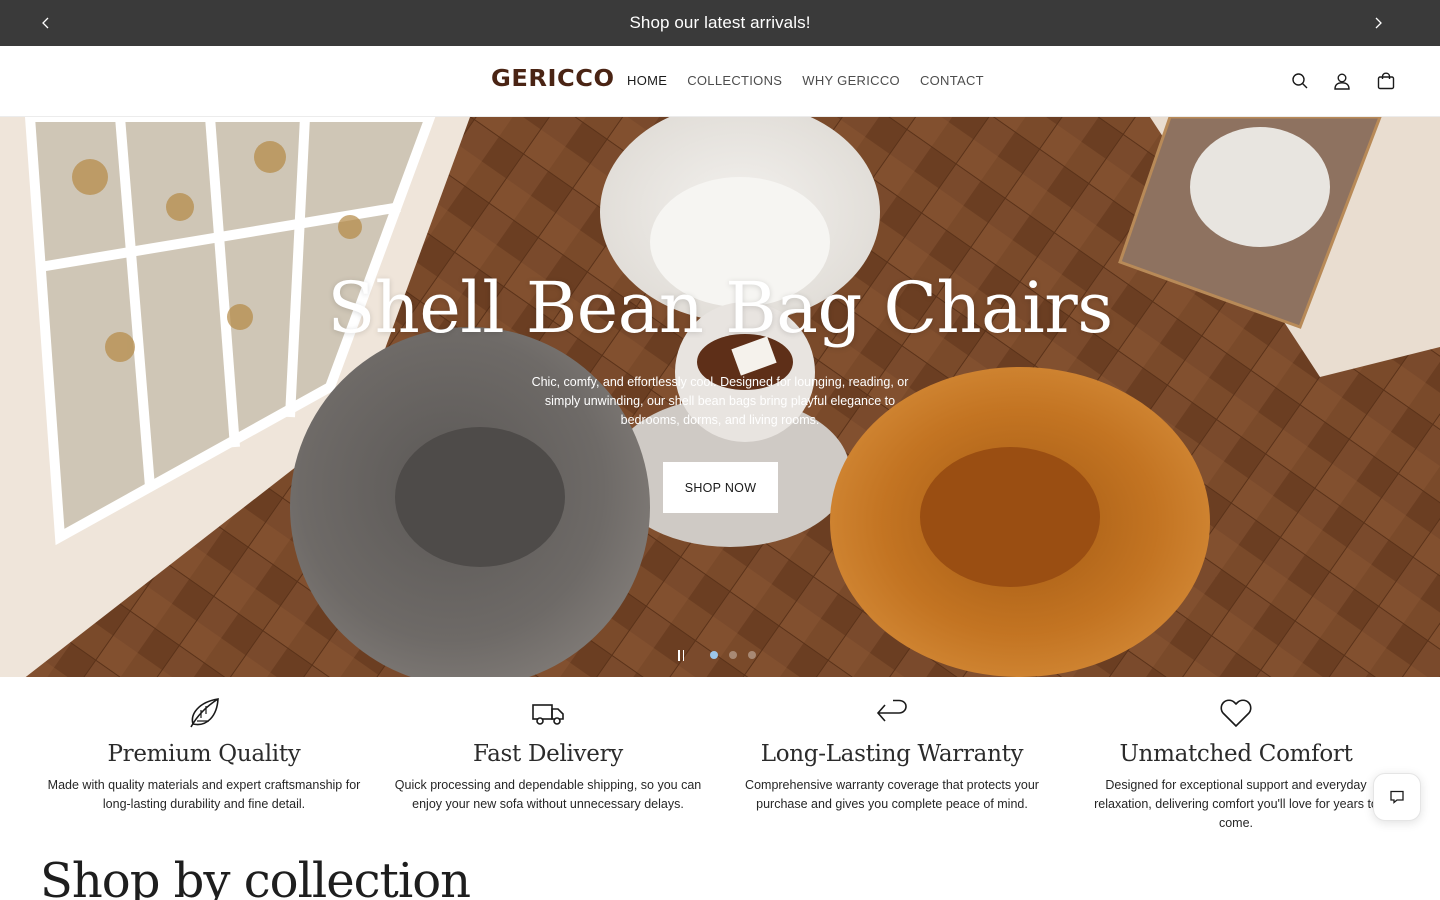  What do you see at coordinates (204, 713) in the screenshot?
I see `leaf-icon` at bounding box center [204, 713].